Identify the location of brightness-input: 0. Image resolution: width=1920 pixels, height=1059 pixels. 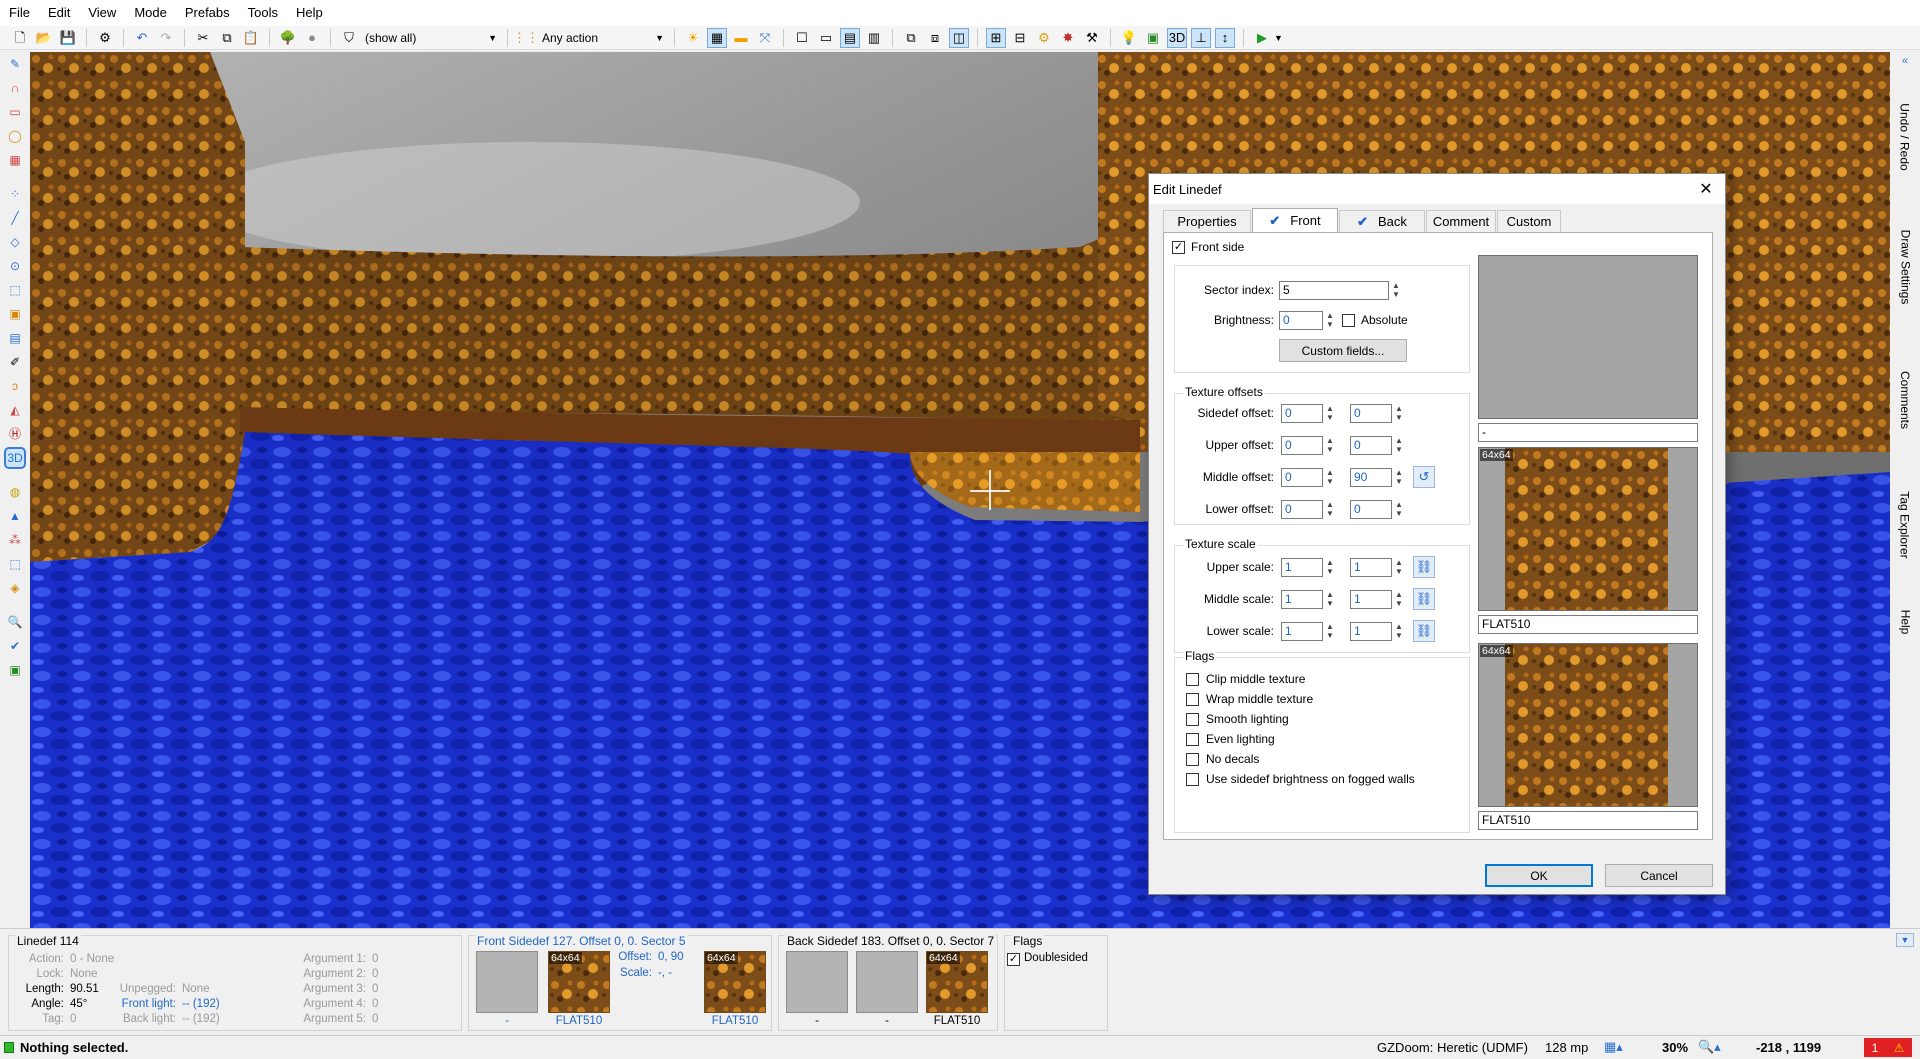
(1301, 320).